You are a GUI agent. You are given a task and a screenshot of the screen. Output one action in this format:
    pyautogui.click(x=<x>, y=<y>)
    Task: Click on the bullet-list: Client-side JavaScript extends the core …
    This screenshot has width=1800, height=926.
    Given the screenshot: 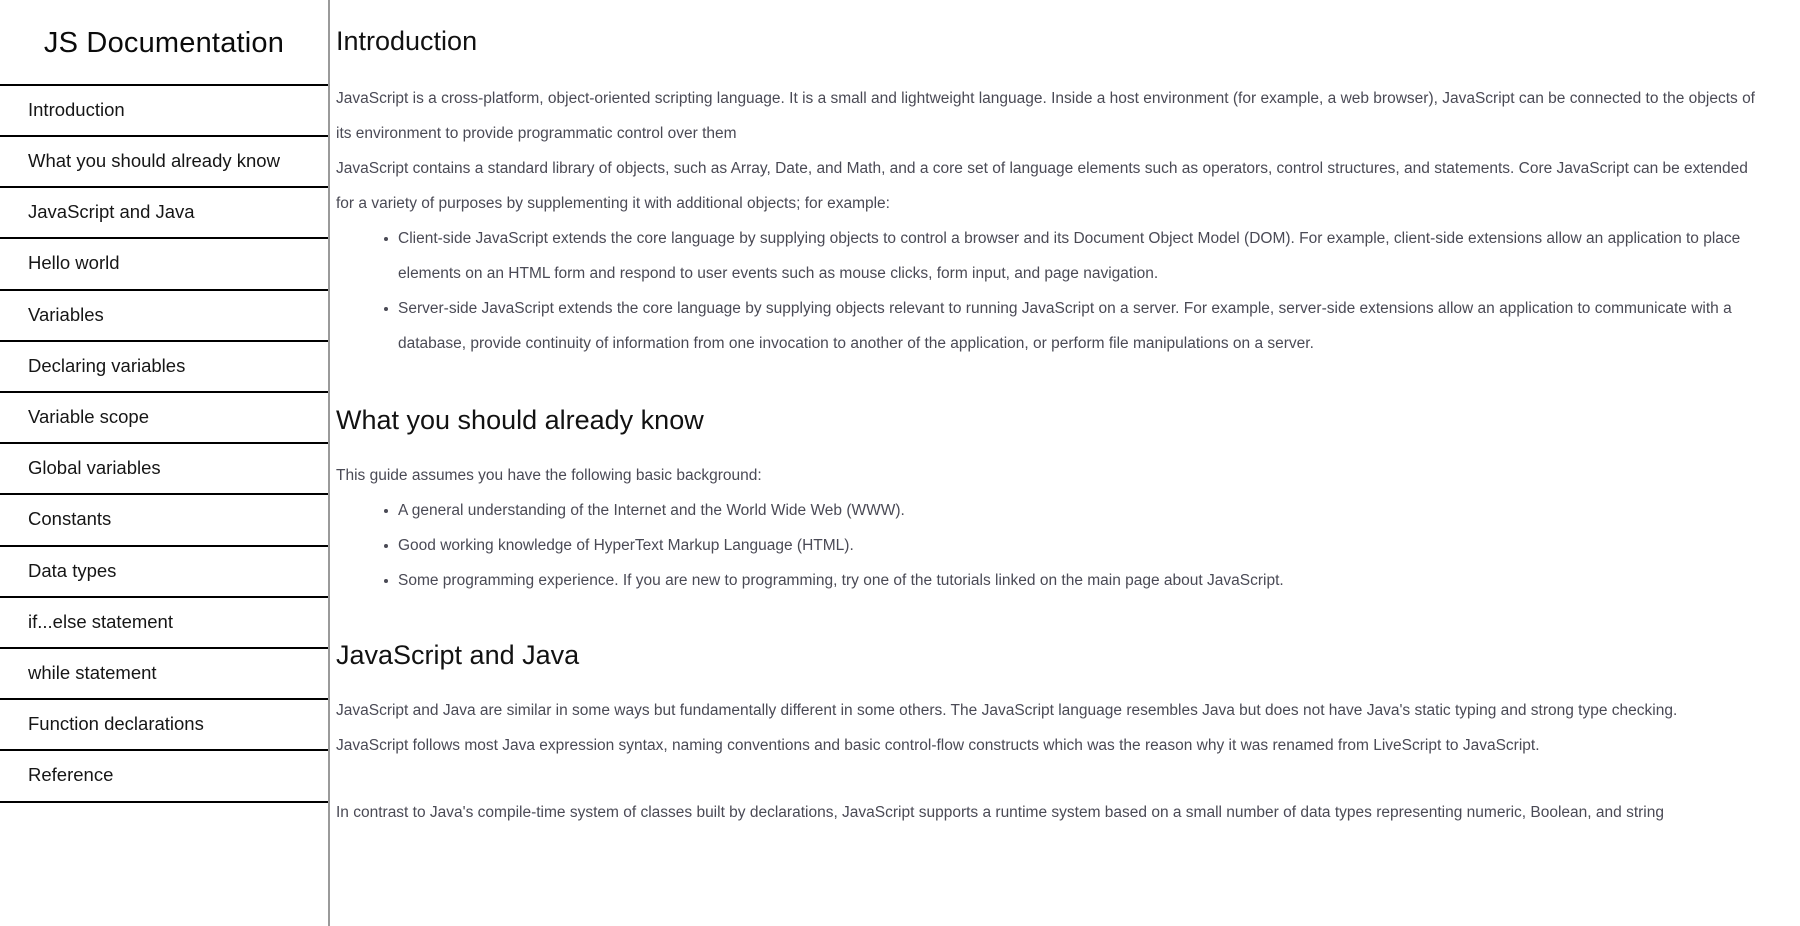 What is the action you would take?
    pyautogui.click(x=1053, y=291)
    